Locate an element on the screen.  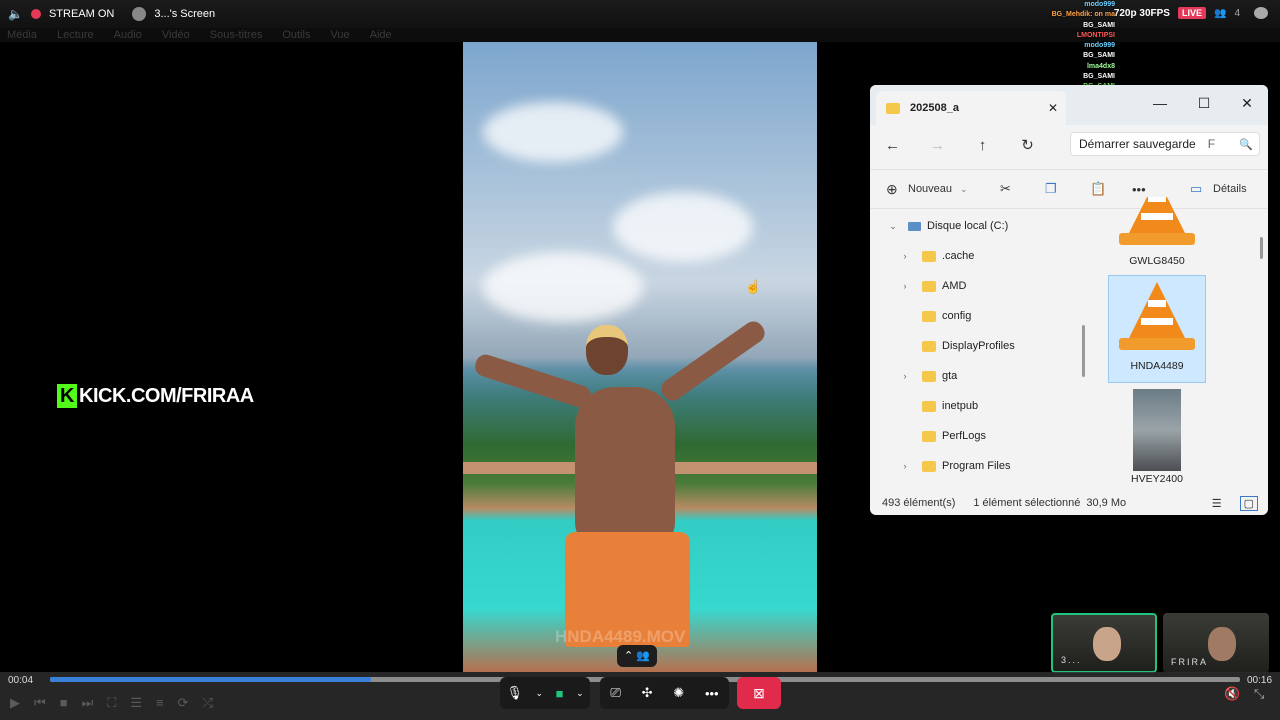
tree-item: ⌄ Disque local (C:) is located at coordinates (948, 226).